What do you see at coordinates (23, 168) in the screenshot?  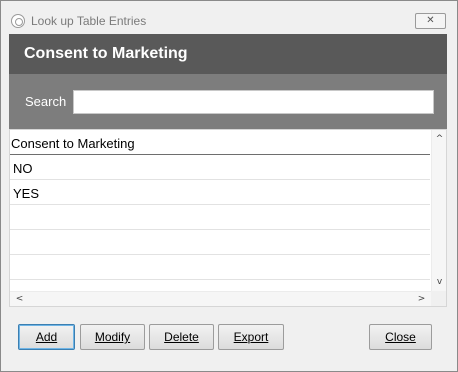 I see `table-cell: NO` at bounding box center [23, 168].